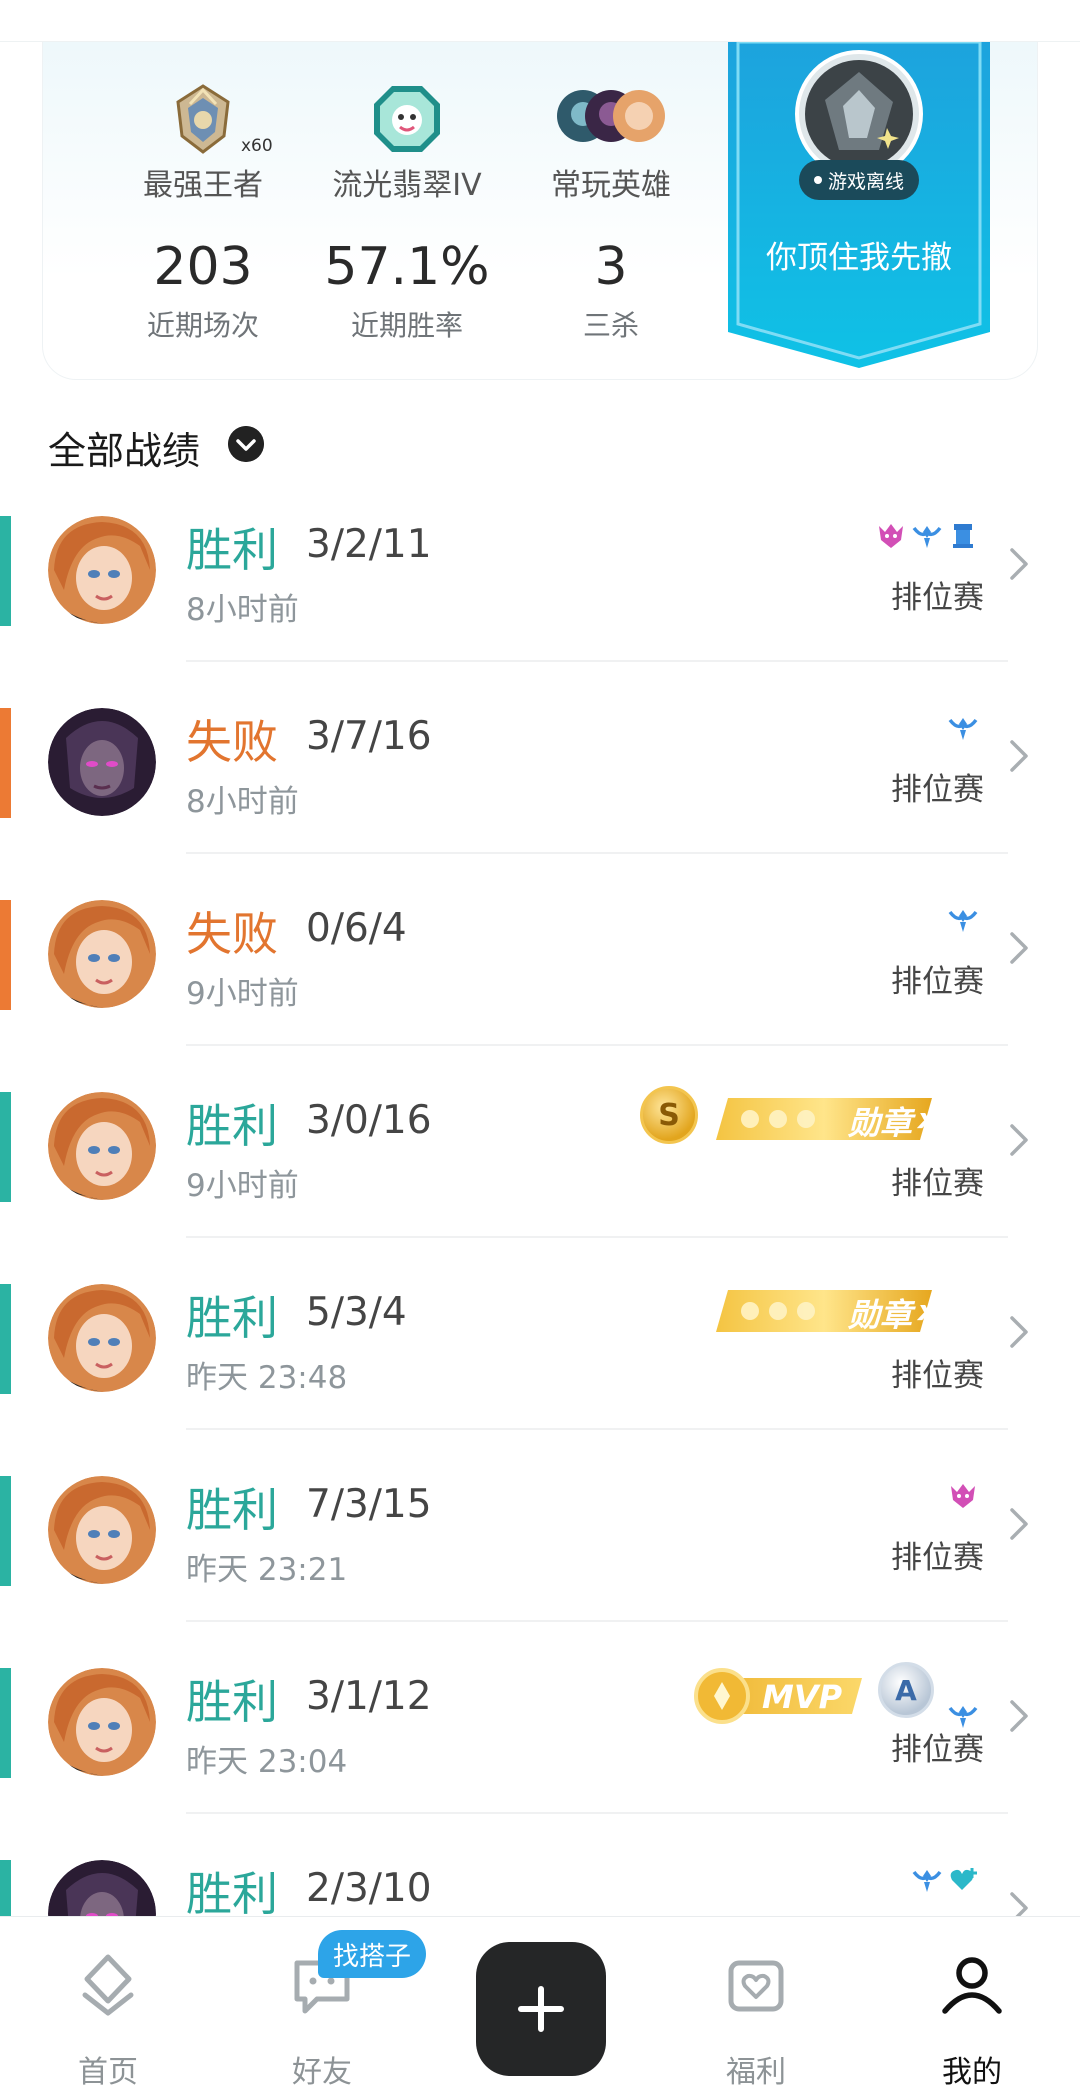 The image size is (1080, 2098). What do you see at coordinates (540, 21) in the screenshot?
I see `status-area` at bounding box center [540, 21].